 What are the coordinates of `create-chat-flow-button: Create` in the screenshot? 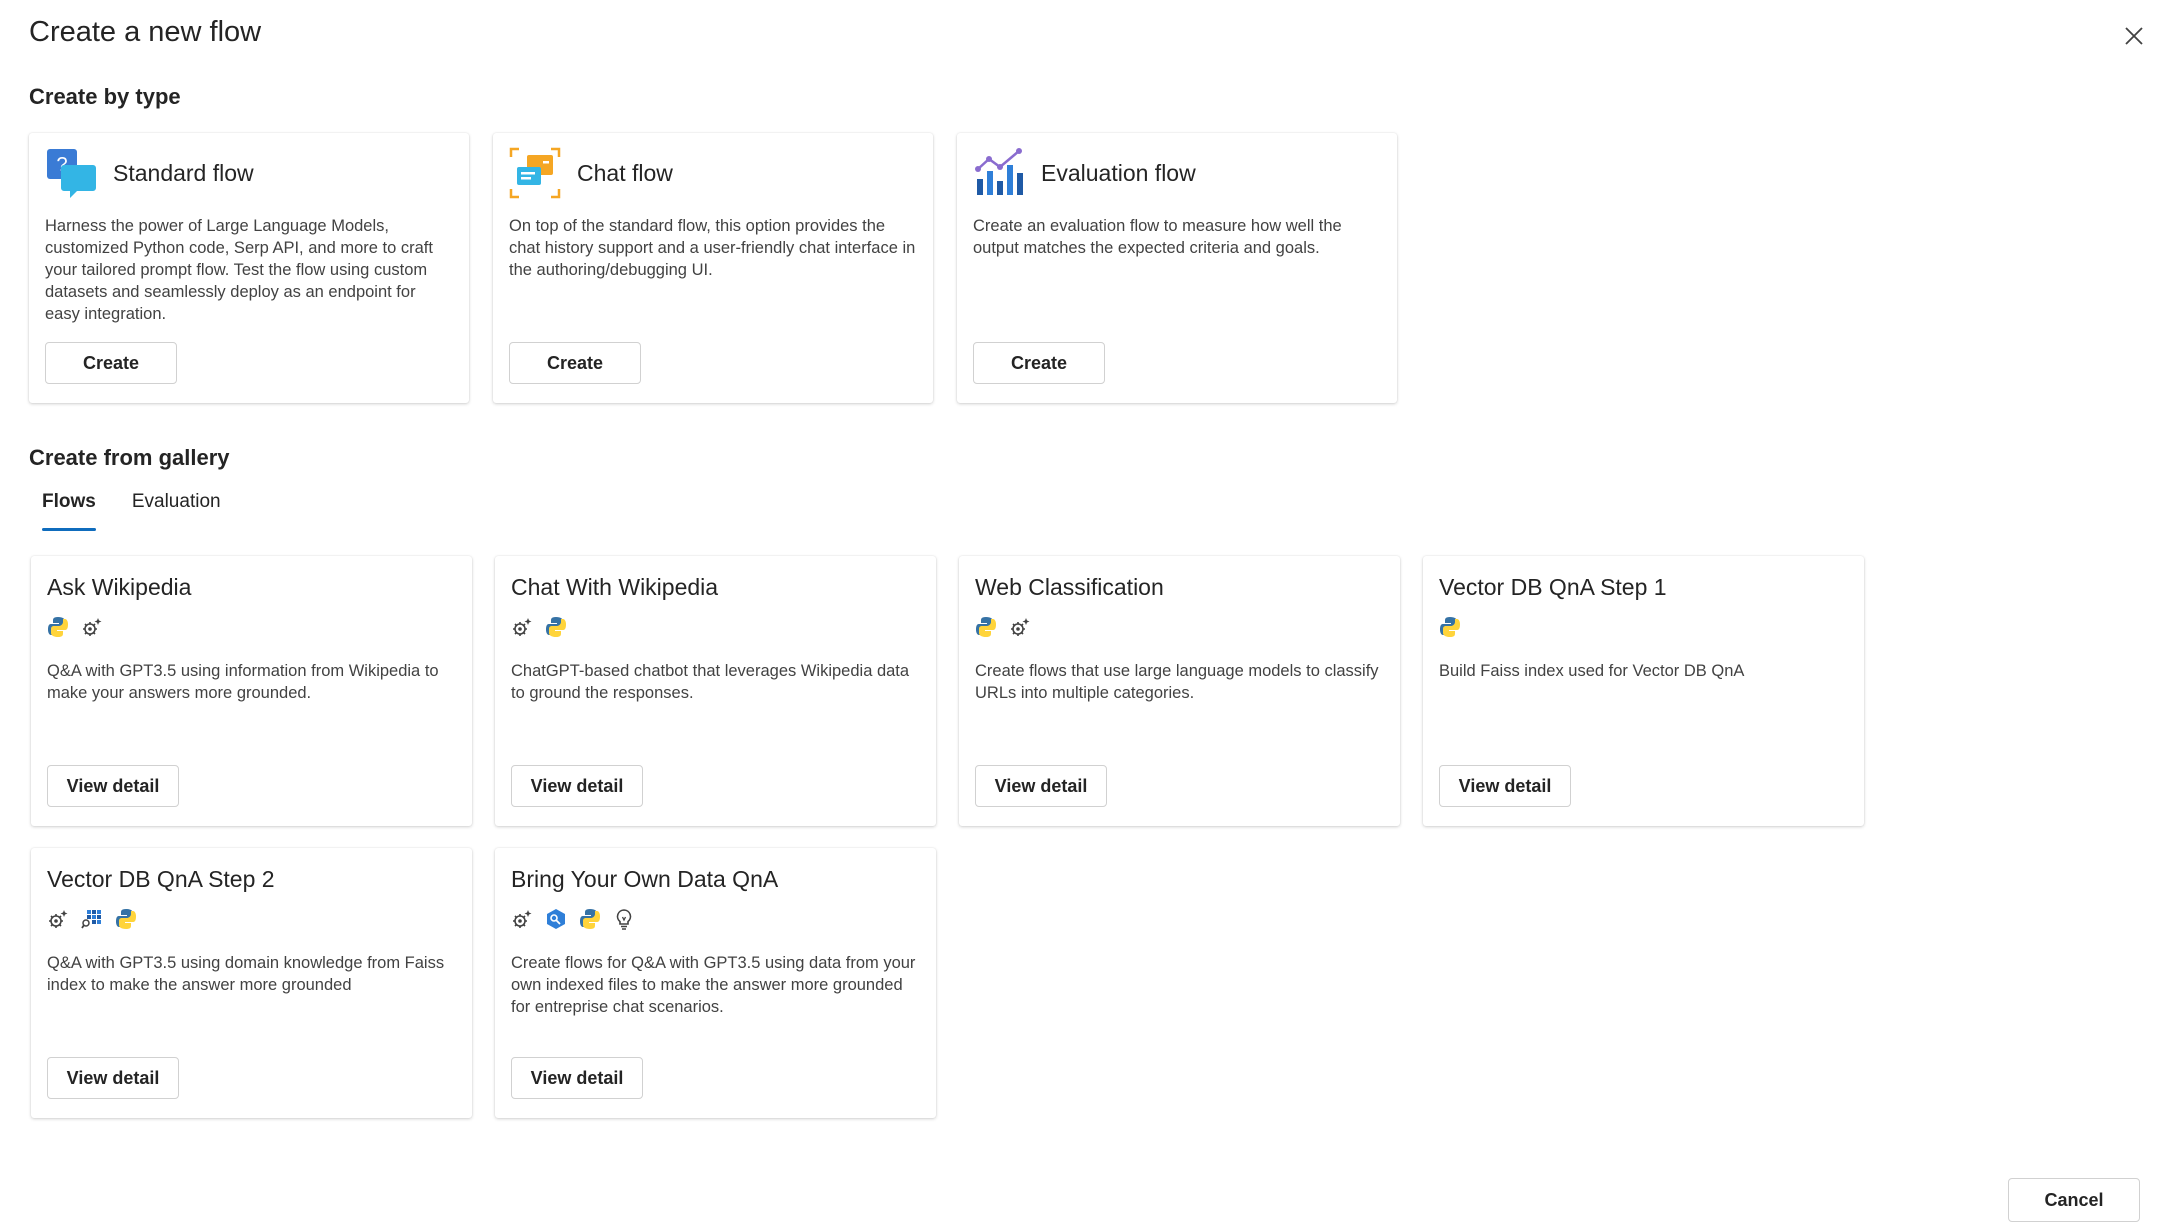 It's located at (575, 363).